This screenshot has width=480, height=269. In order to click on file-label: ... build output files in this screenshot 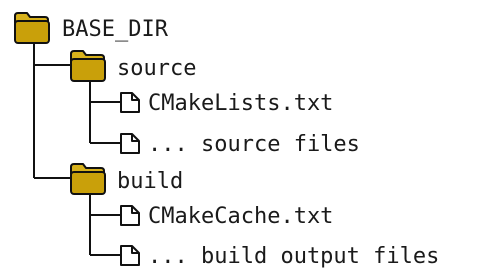, I will do `click(293, 256)`.